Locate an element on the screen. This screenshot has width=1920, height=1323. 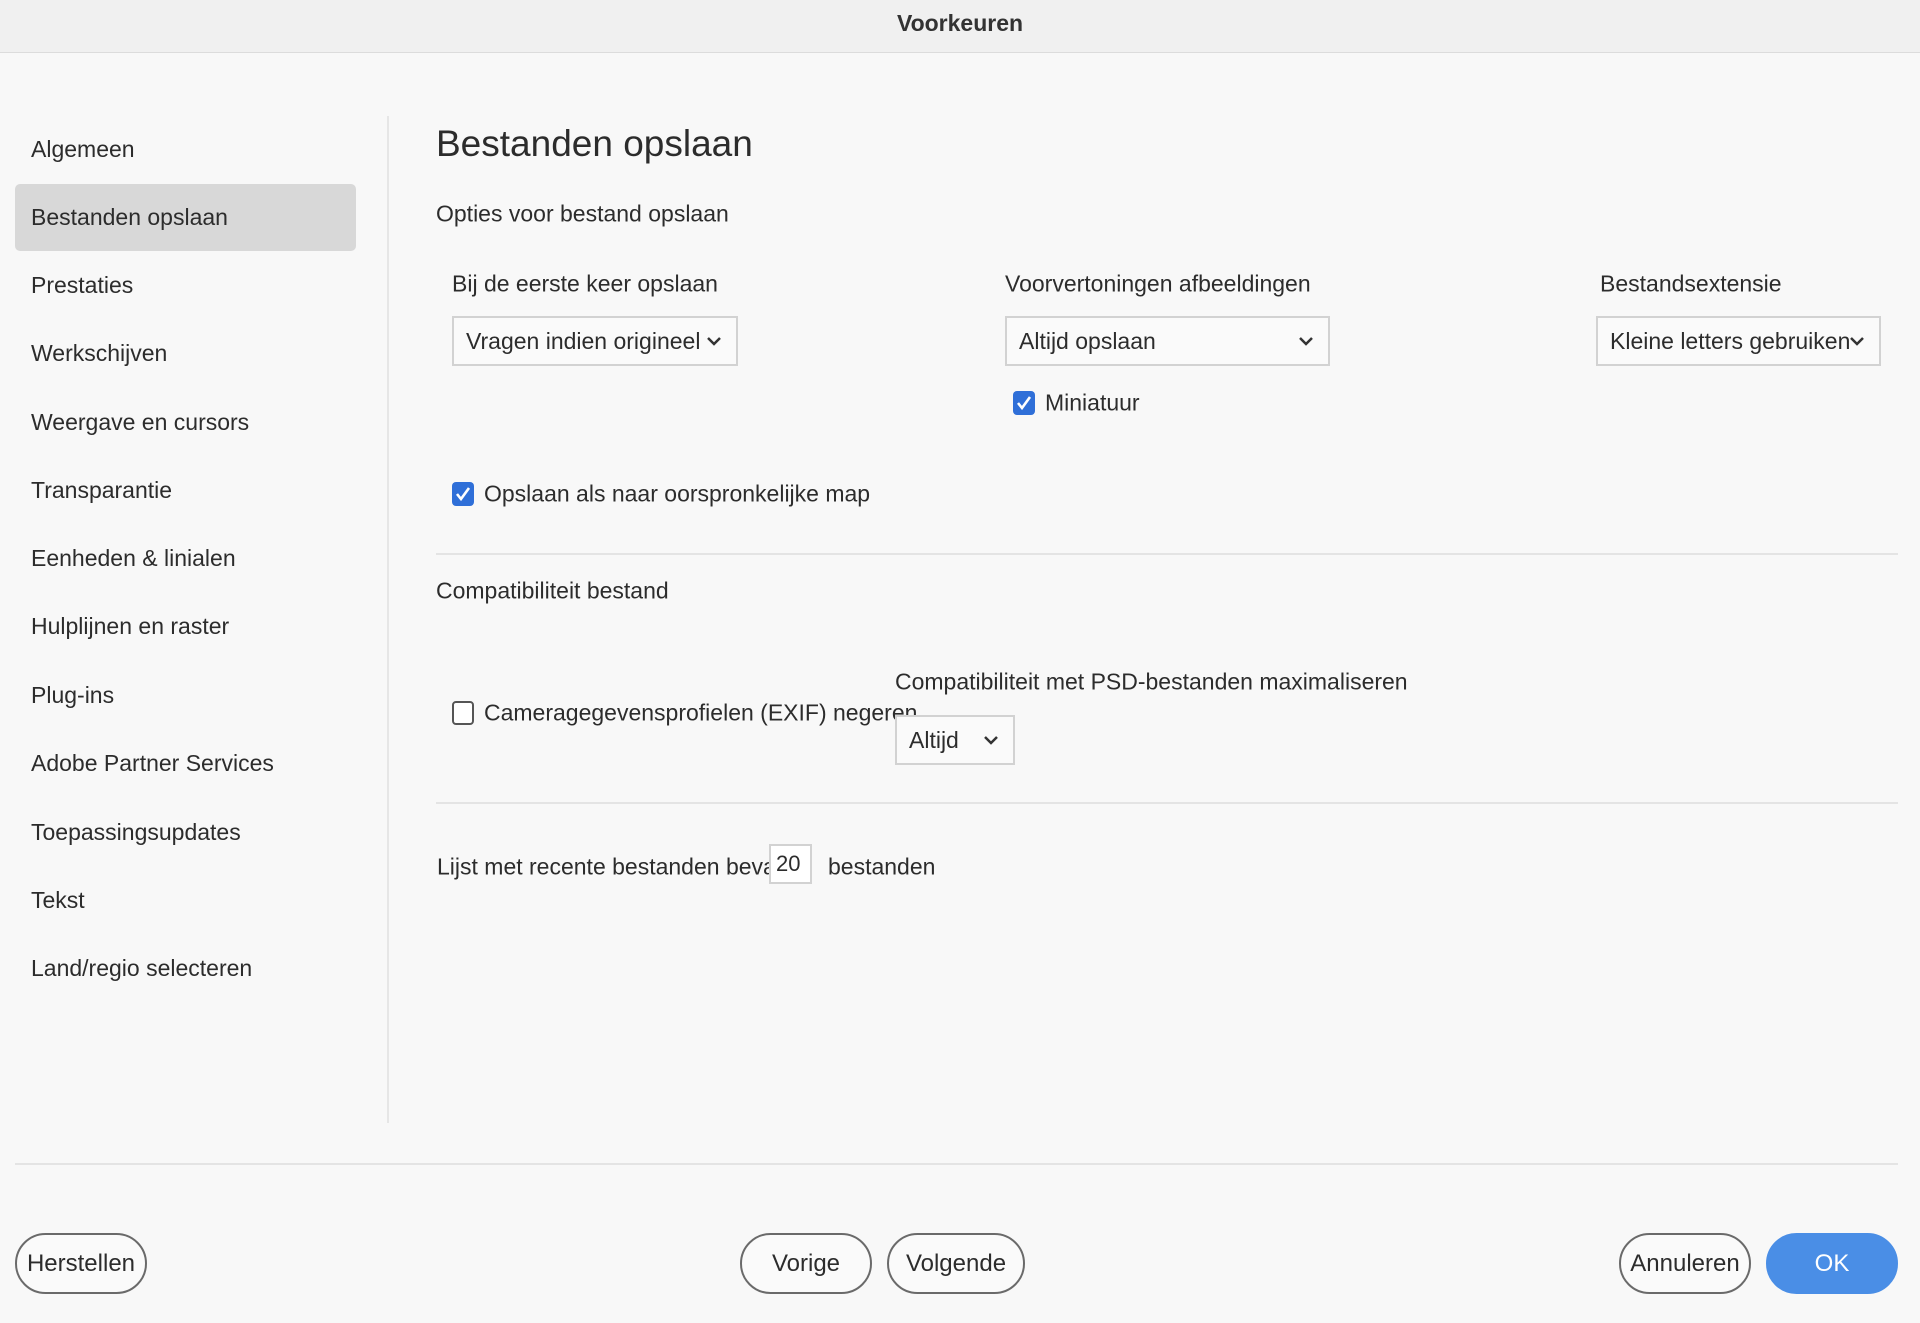
previews-label: Voorvertoningen afbeeldingen is located at coordinates (1158, 283).